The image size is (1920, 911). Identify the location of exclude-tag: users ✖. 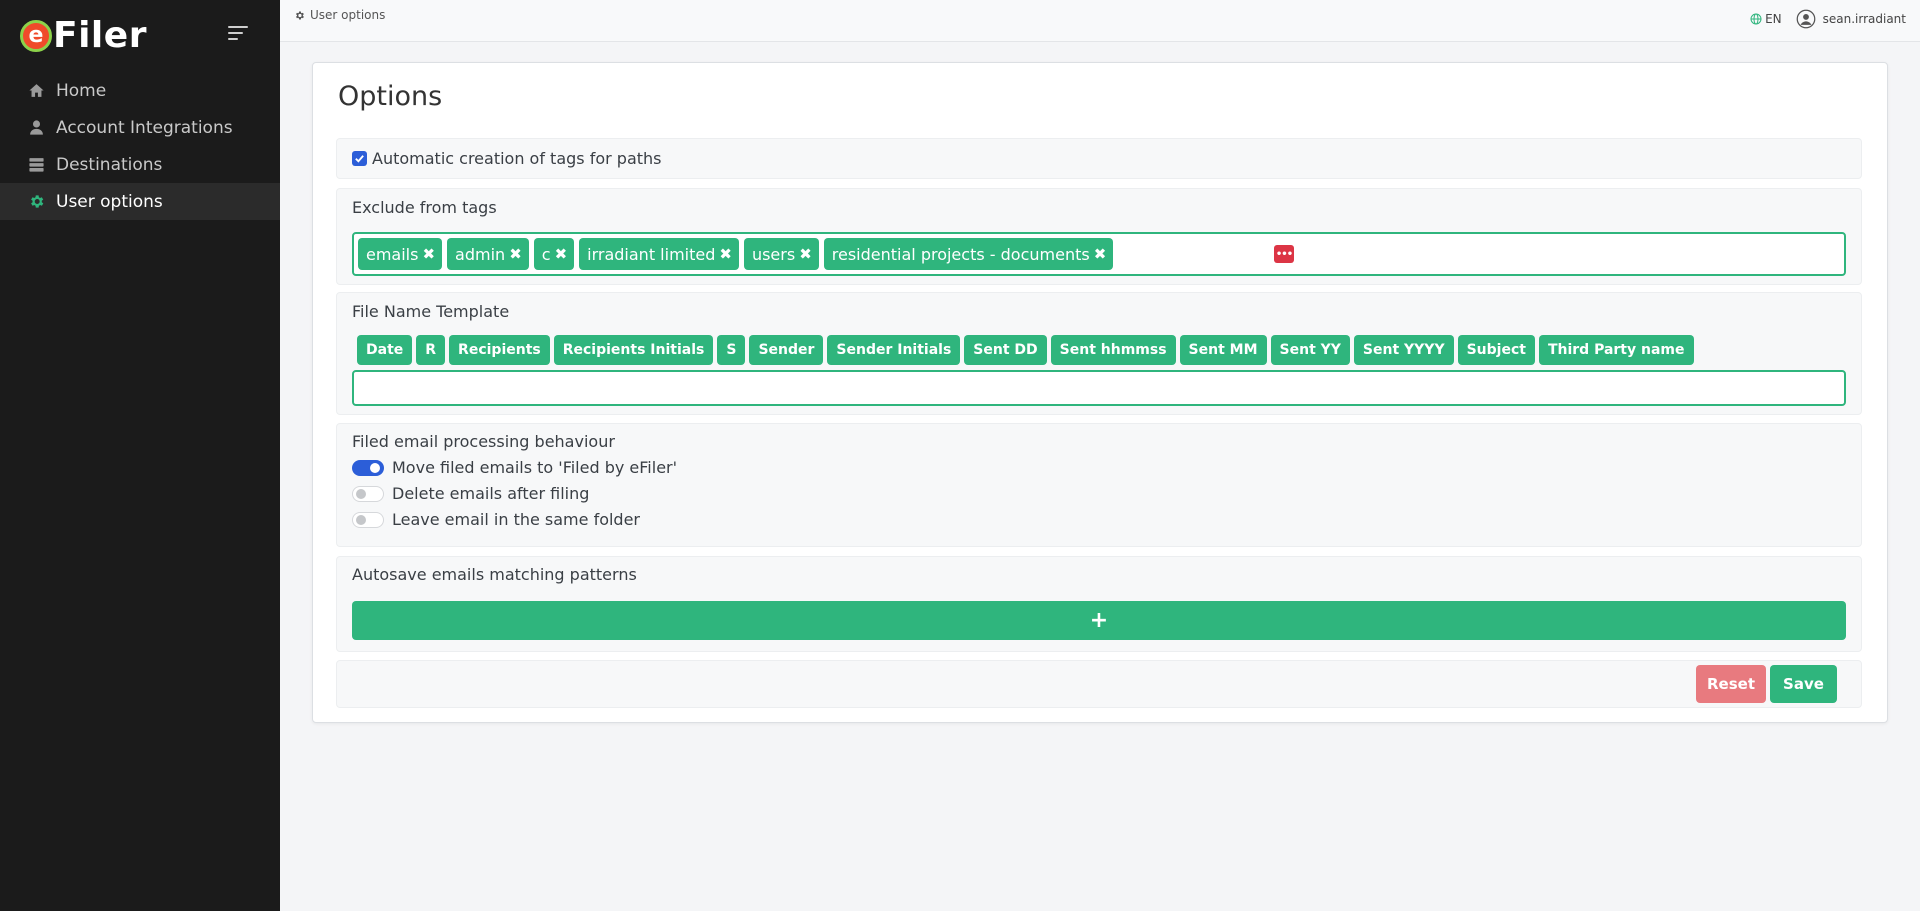
(781, 254).